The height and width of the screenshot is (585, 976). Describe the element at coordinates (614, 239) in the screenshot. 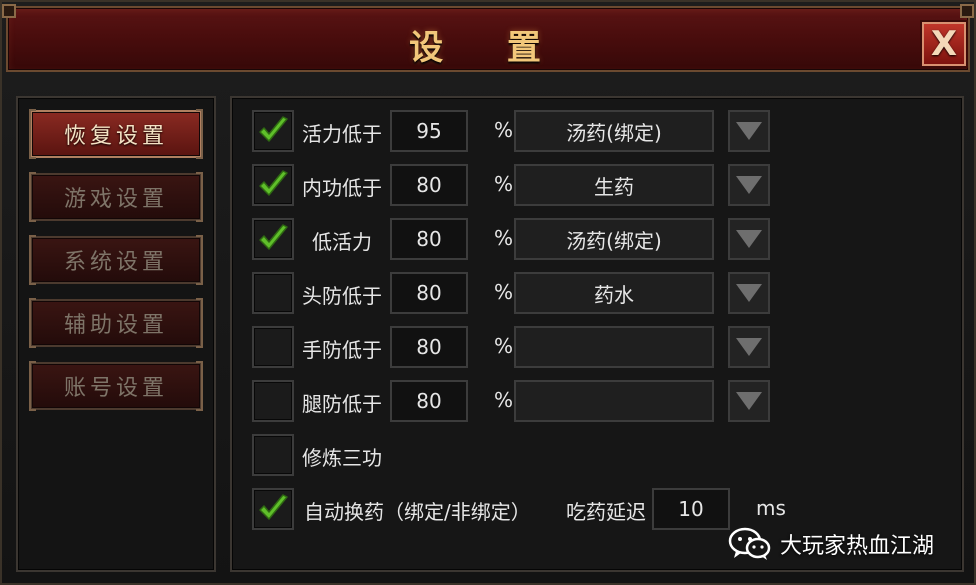

I see `low-vitality-item-select: 汤药(绑定)` at that location.